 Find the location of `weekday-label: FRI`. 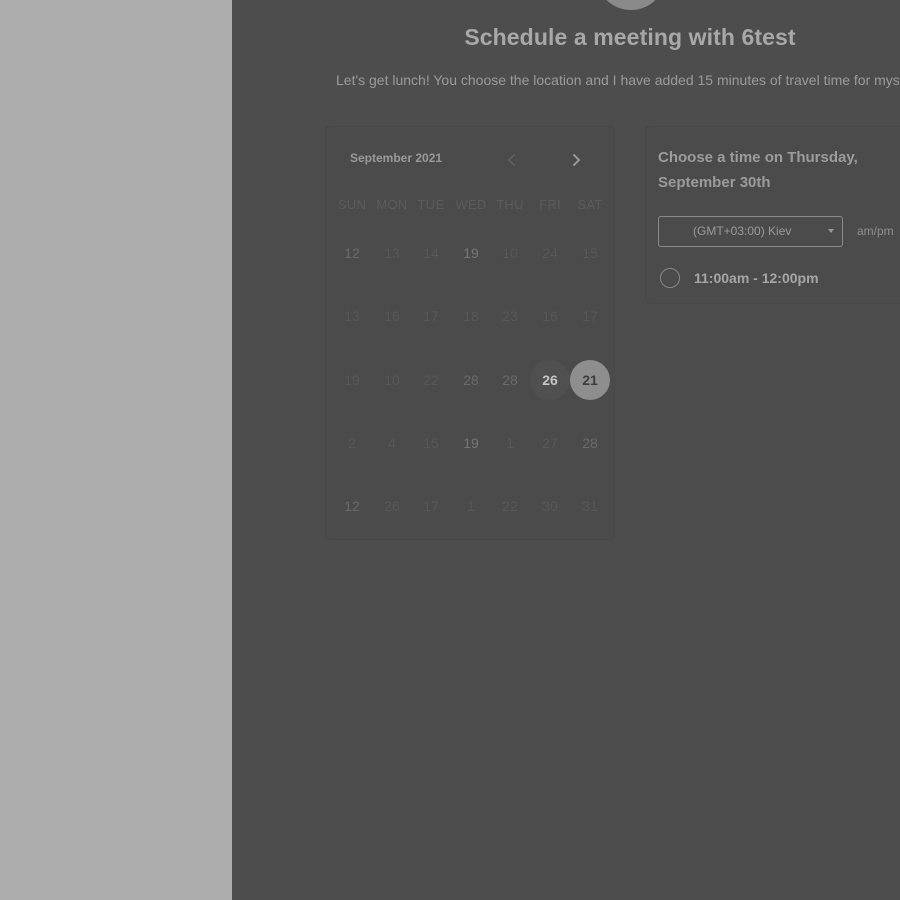

weekday-label: FRI is located at coordinates (550, 204).